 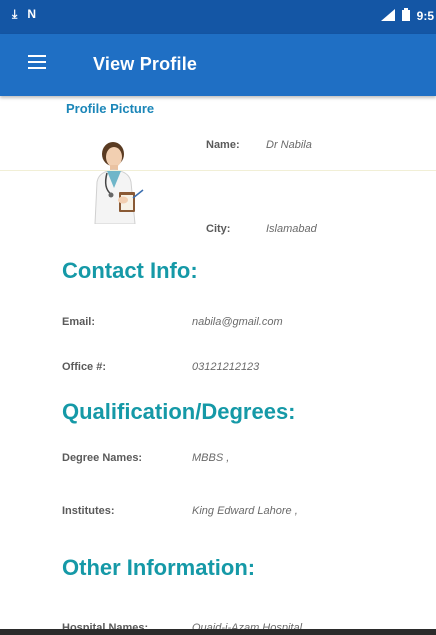 I want to click on degree-names-value: MBBS ,, so click(x=211, y=458).